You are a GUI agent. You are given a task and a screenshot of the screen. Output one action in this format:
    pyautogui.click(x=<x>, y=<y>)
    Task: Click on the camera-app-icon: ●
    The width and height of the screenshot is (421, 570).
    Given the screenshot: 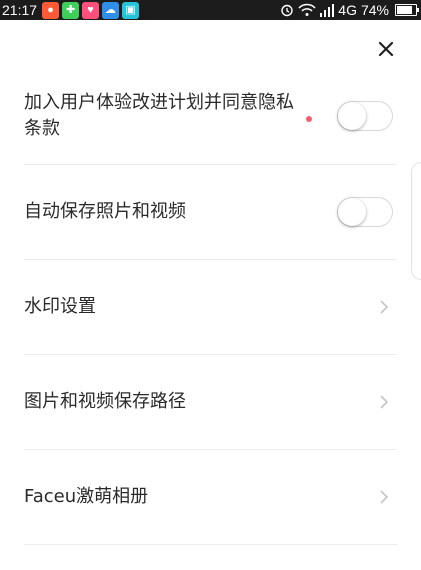 What is the action you would take?
    pyautogui.click(x=51, y=10)
    